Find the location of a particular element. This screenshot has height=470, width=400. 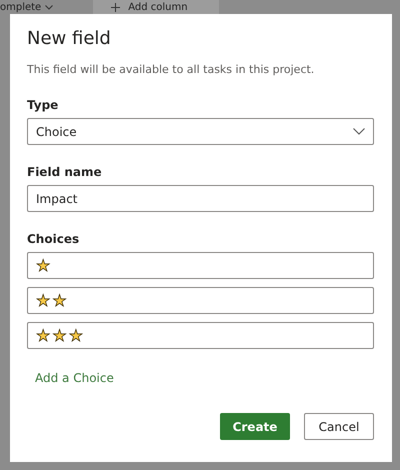

field-label: Field name is located at coordinates (65, 172).